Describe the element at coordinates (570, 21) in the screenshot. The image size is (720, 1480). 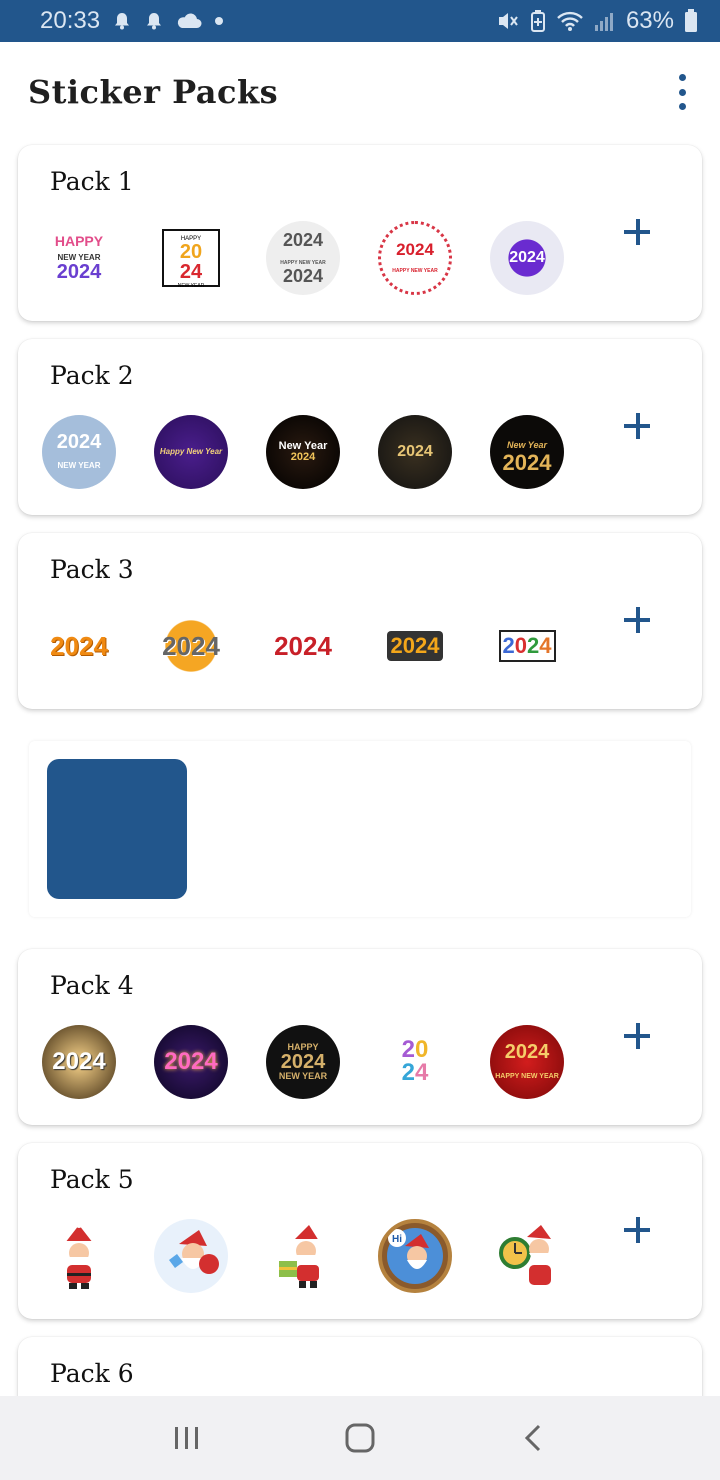
I see `wifi-icon` at that location.